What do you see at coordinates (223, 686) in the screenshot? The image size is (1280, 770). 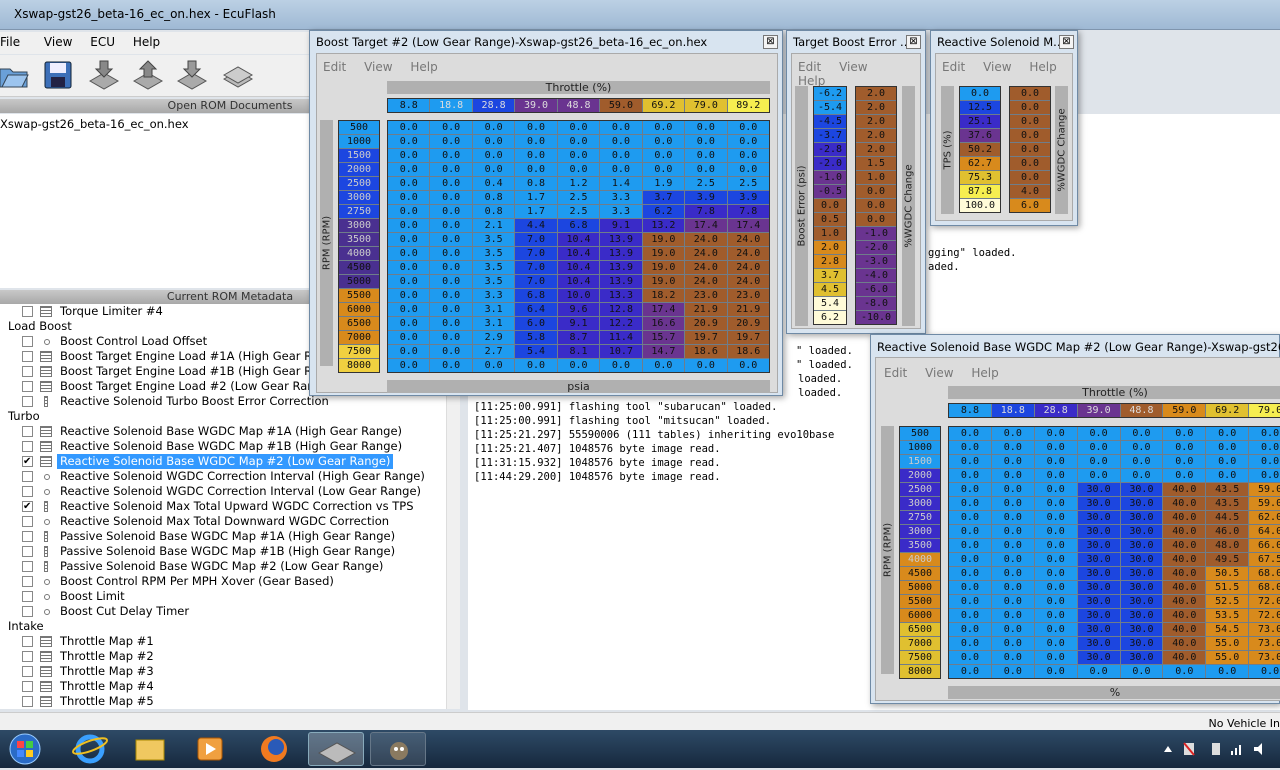 I see `tree-item: Throttle Map #4` at bounding box center [223, 686].